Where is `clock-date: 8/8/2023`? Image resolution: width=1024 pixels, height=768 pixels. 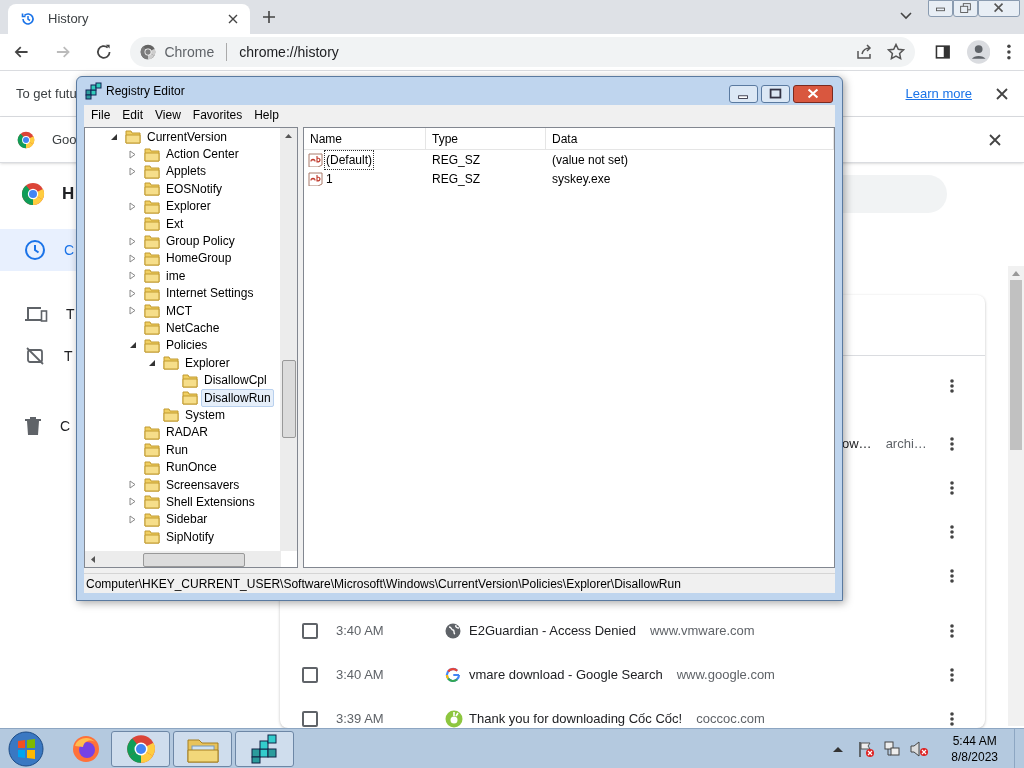 clock-date: 8/8/2023 is located at coordinates (974, 756).